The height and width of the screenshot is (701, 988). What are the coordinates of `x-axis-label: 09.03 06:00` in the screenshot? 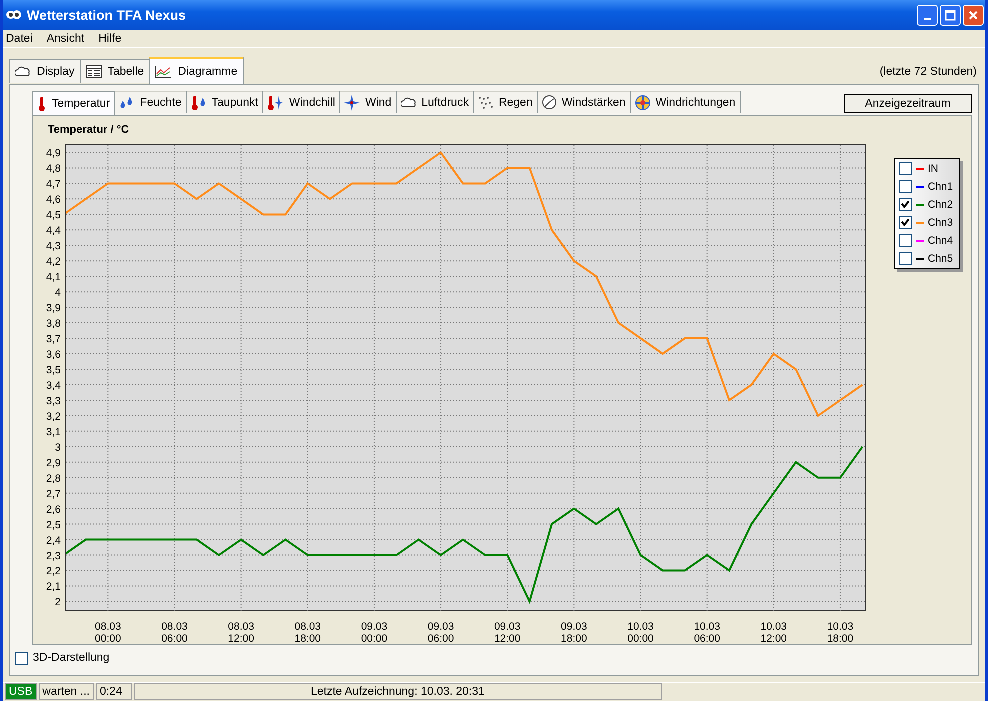 It's located at (441, 632).